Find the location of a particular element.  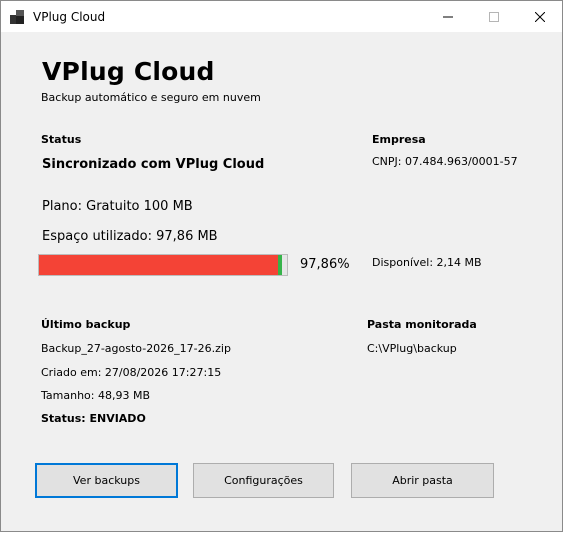

minimize-button is located at coordinates (448, 16).